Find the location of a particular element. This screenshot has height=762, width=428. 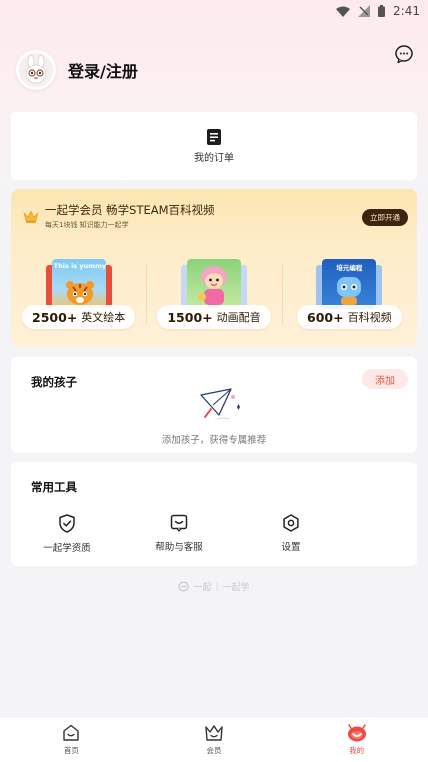

vip-header: 一起学会员 畅学STEAM百科视频 每天1块钱 知识能力一起学 is located at coordinates (119, 216).